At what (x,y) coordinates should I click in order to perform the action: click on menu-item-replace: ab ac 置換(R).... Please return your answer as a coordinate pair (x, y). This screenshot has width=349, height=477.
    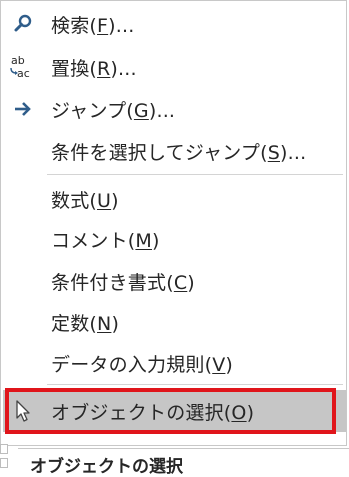
    Looking at the image, I should click on (173, 67).